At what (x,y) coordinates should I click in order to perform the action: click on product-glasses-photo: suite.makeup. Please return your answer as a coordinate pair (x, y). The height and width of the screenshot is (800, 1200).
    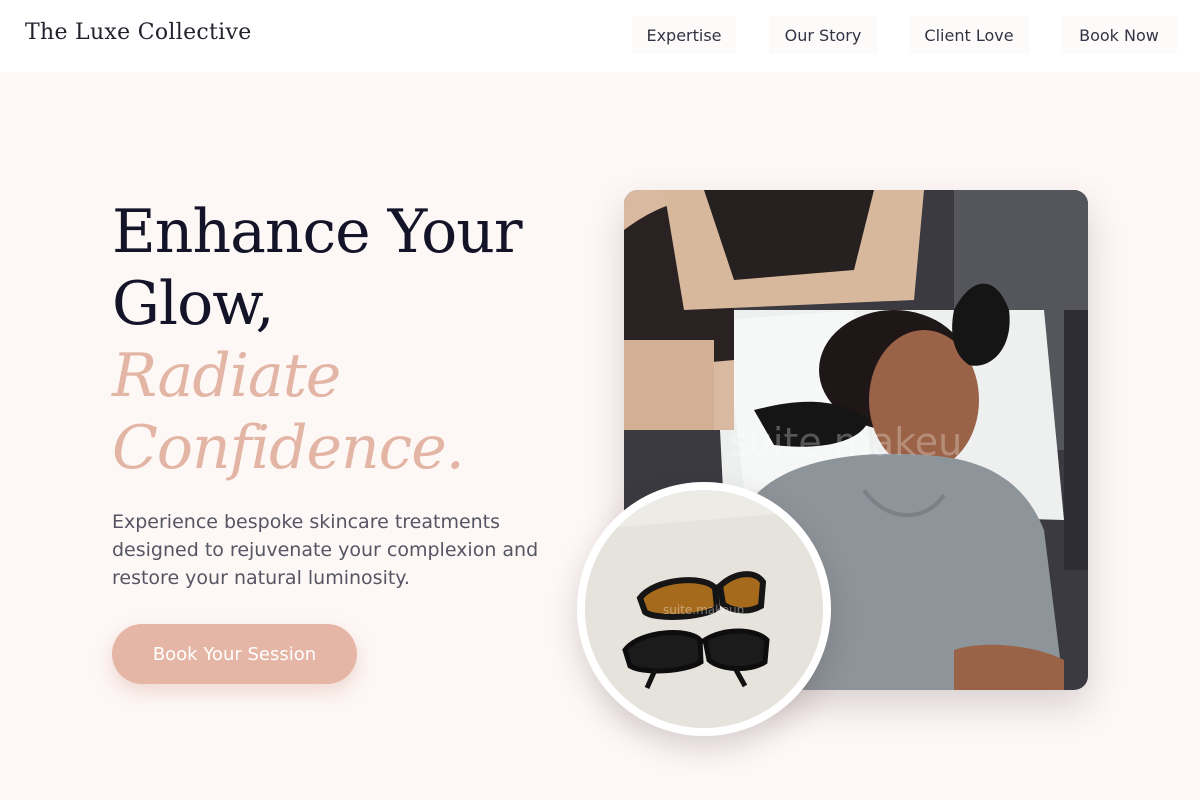
    Looking at the image, I should click on (704, 609).